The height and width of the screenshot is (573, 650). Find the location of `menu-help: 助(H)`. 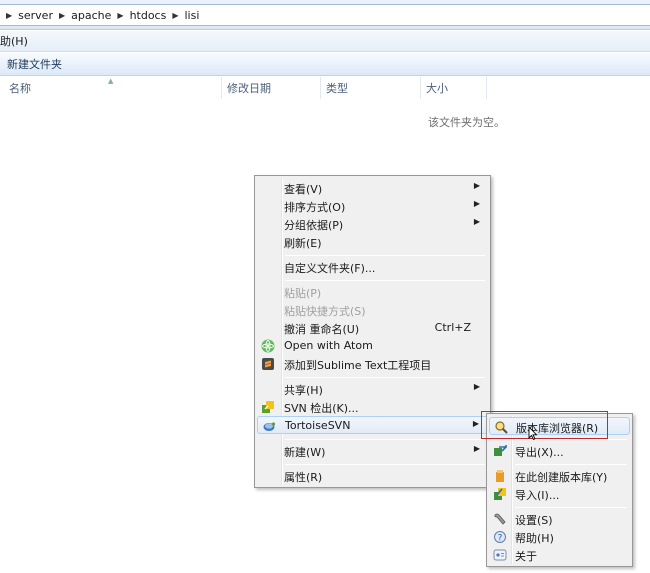

menu-help: 助(H) is located at coordinates (14, 41).